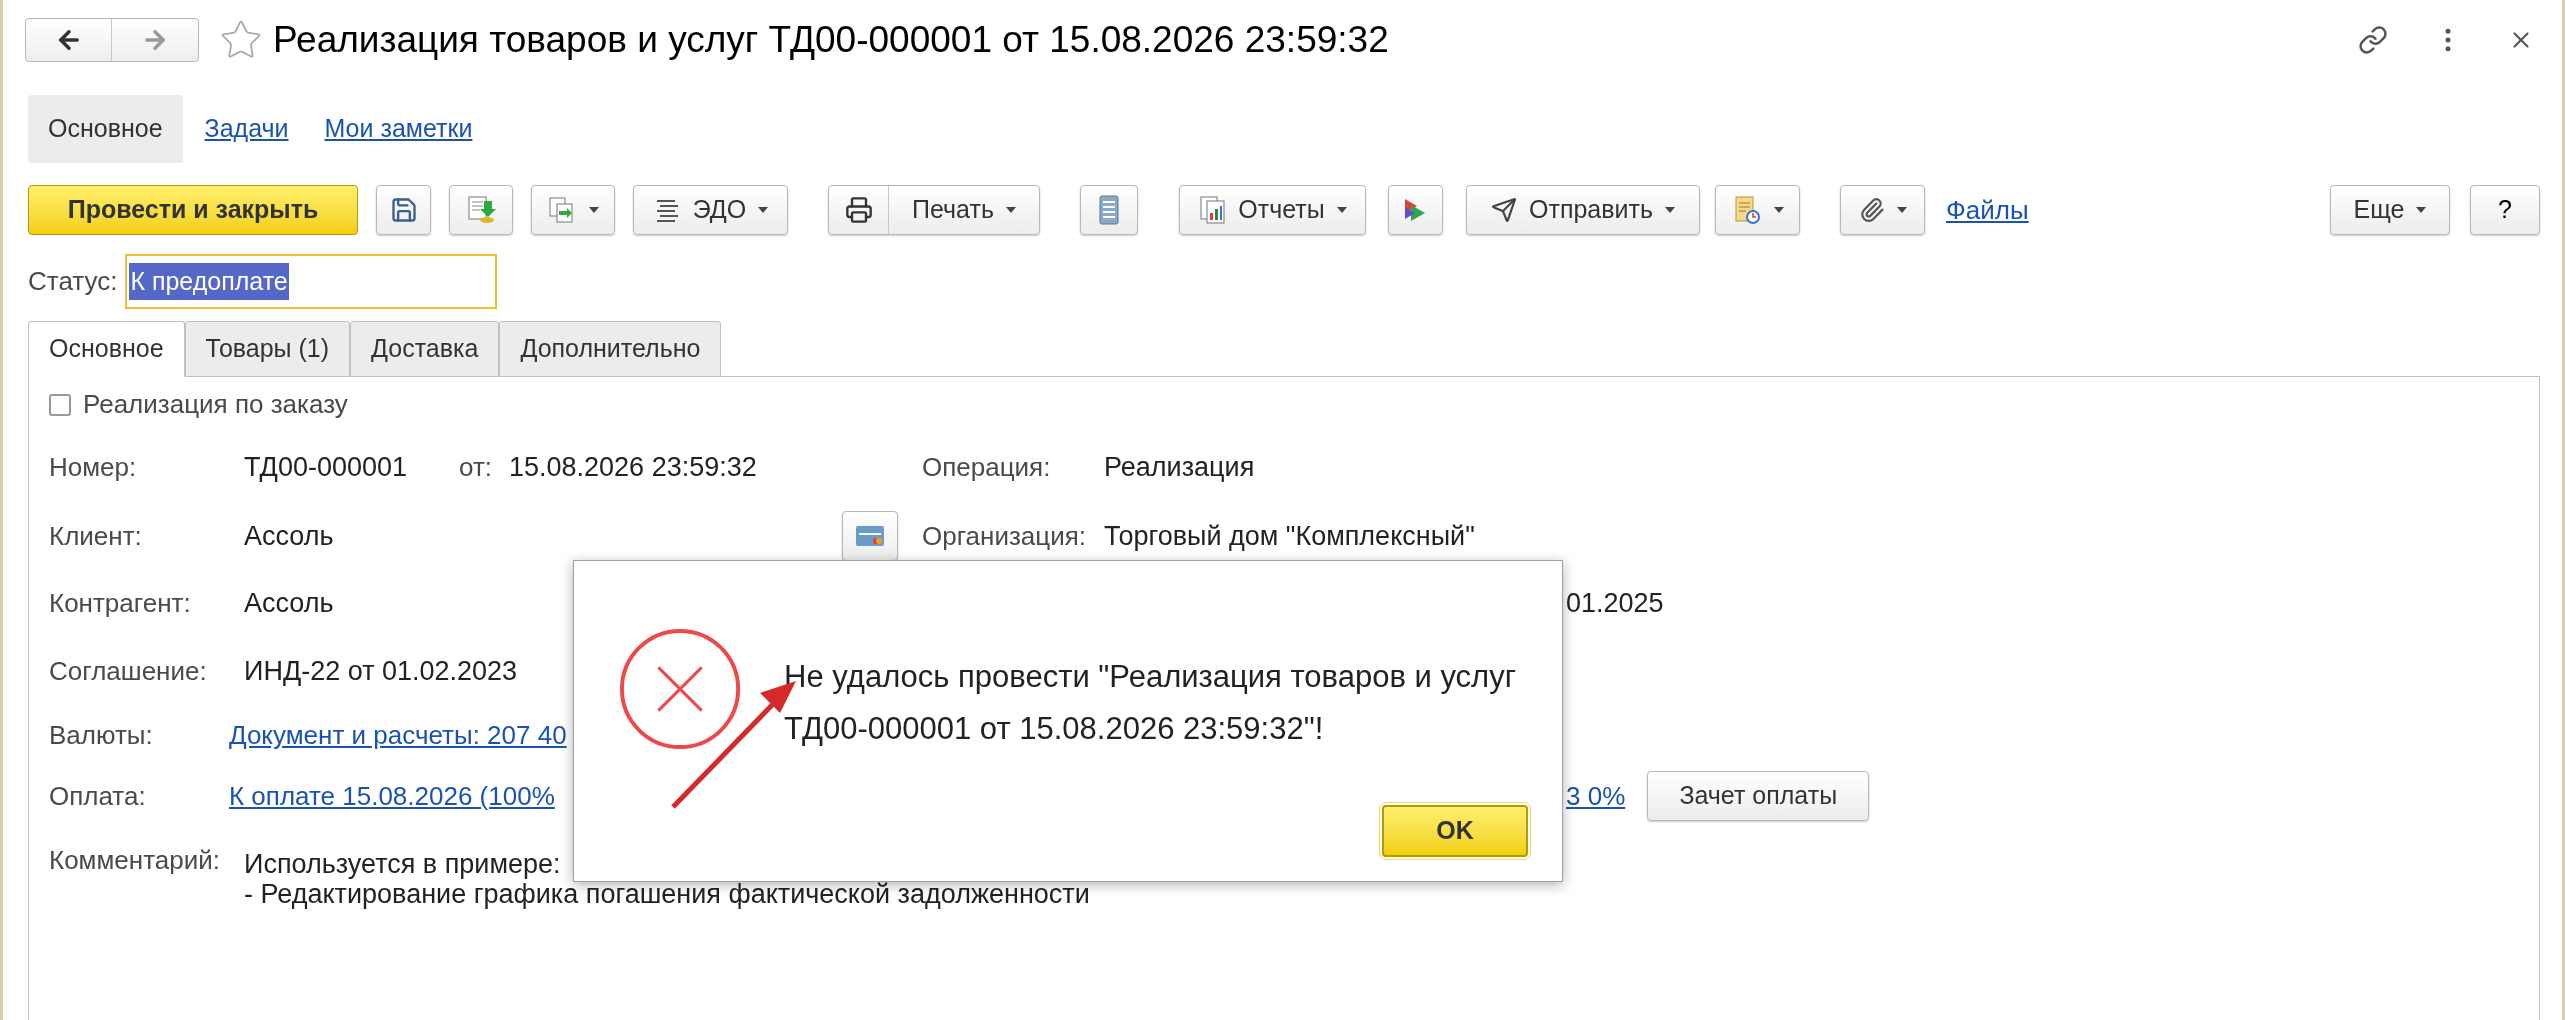  What do you see at coordinates (392, 796) in the screenshot?
I see `payment-link: К оплате 15.08.2026 (100%` at bounding box center [392, 796].